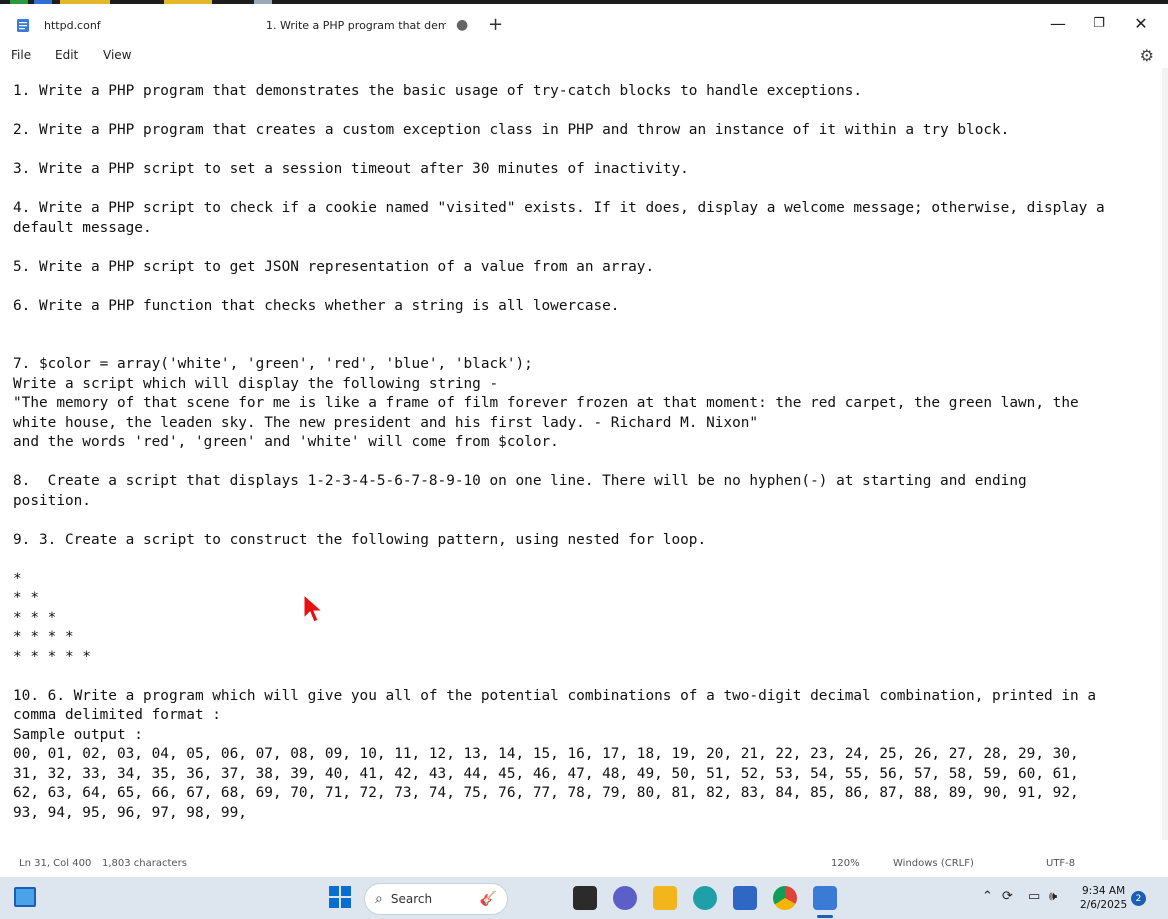 The height and width of the screenshot is (919, 1168). Describe the element at coordinates (117, 55) in the screenshot. I see `menu-view: View` at that location.